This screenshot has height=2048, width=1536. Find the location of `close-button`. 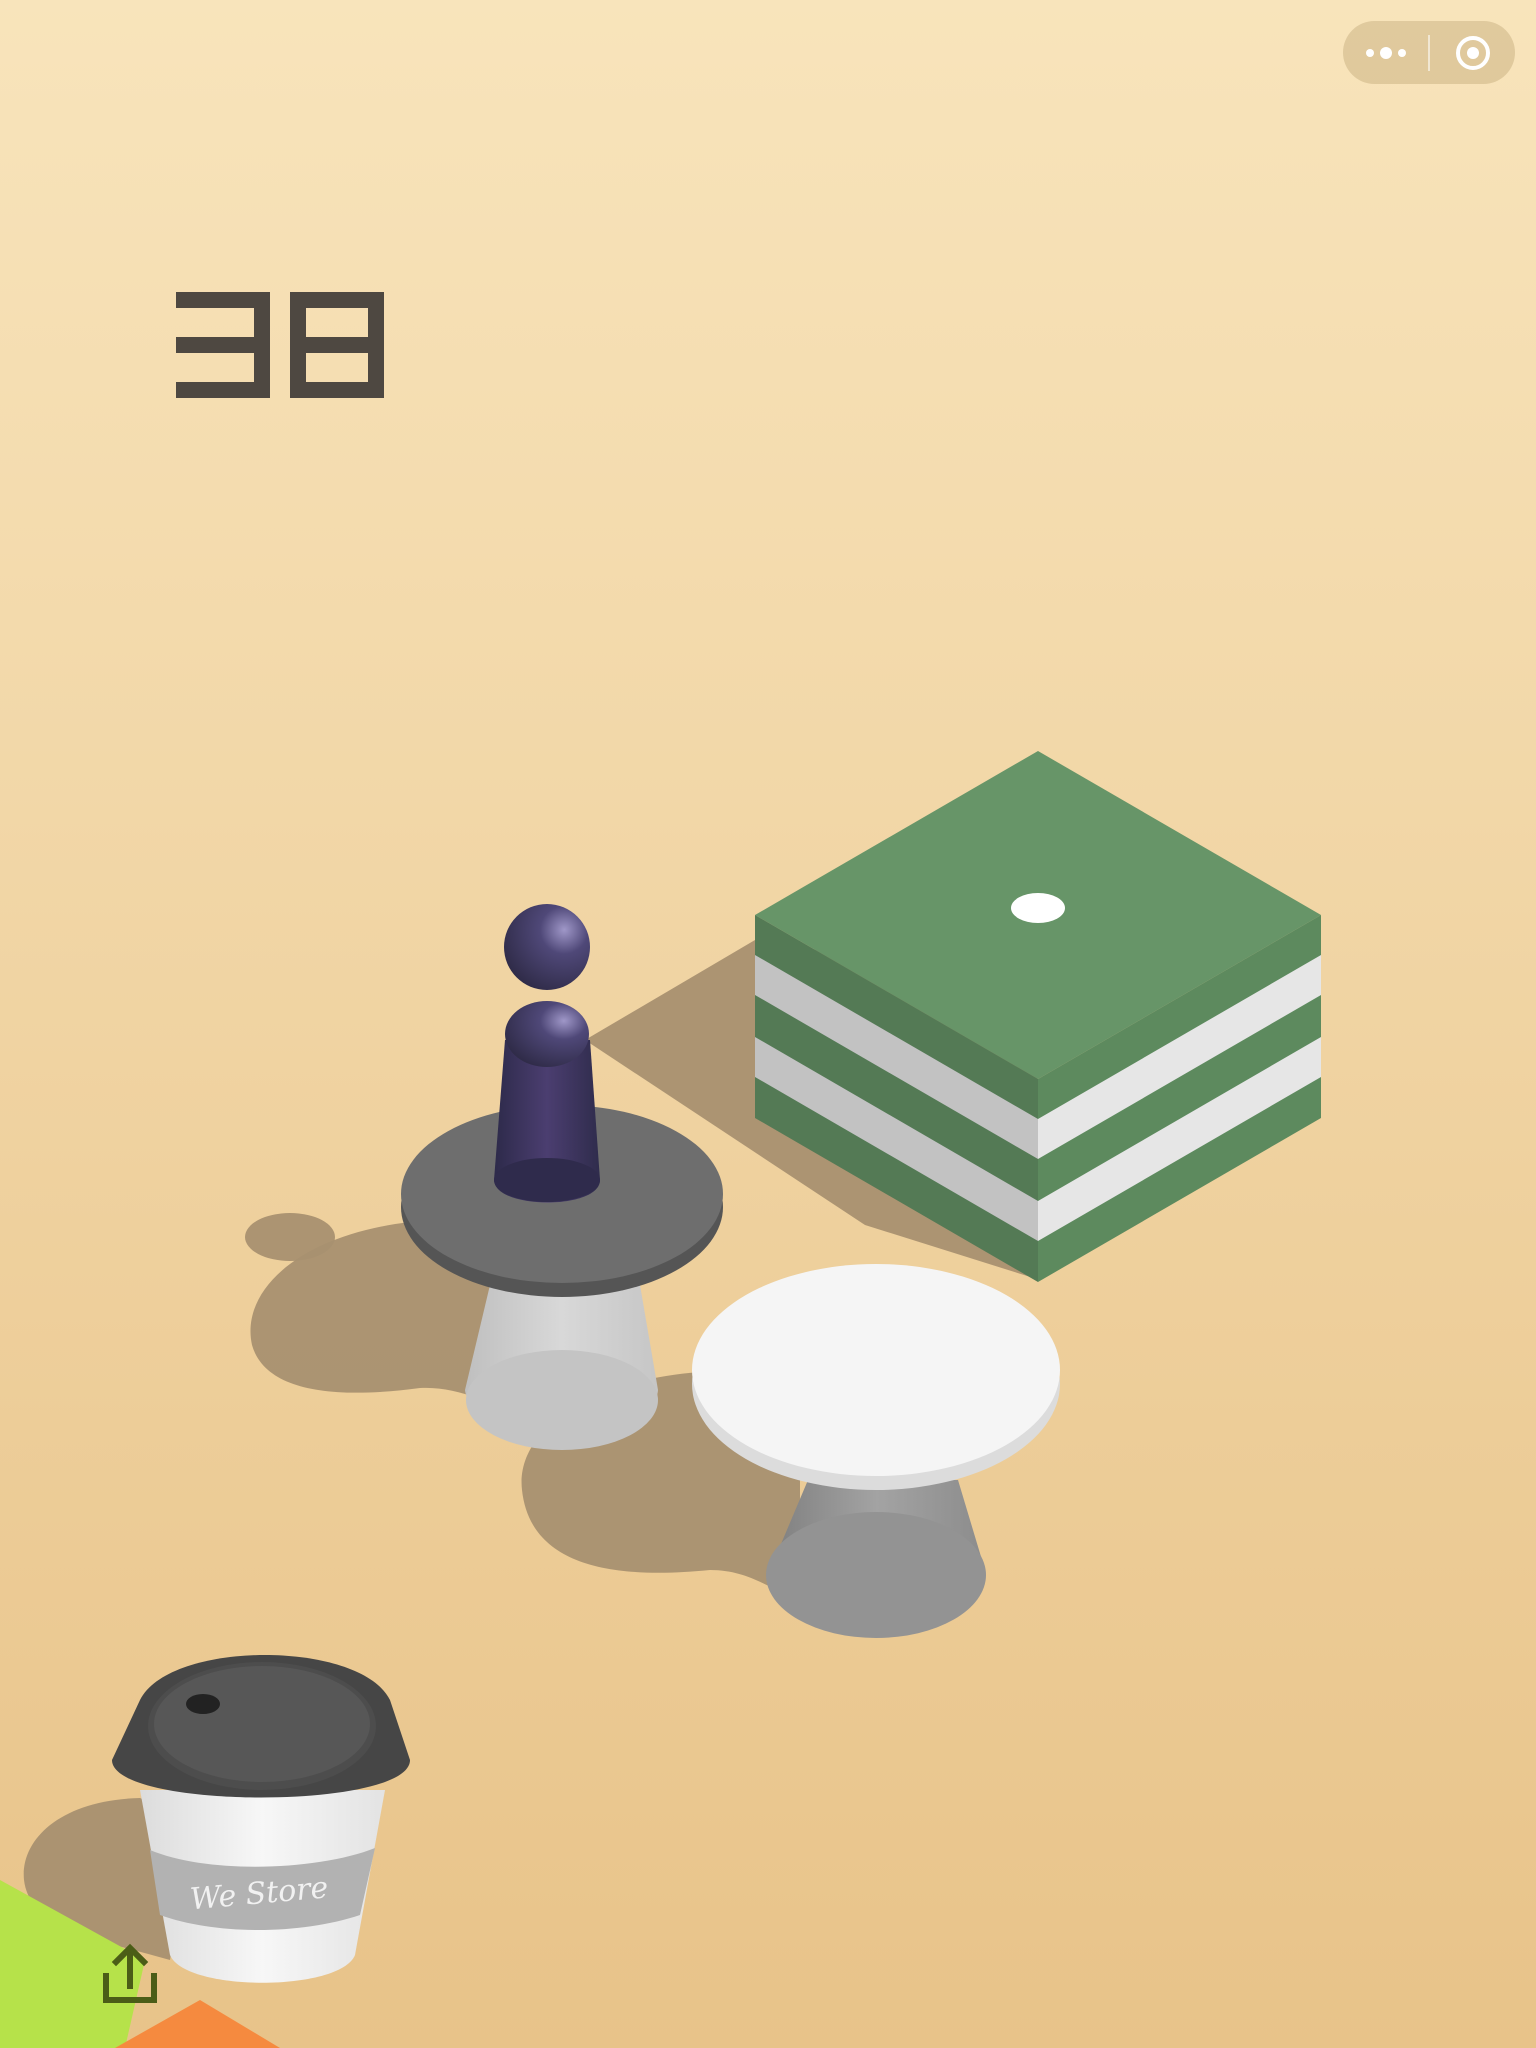

close-button is located at coordinates (1472, 52).